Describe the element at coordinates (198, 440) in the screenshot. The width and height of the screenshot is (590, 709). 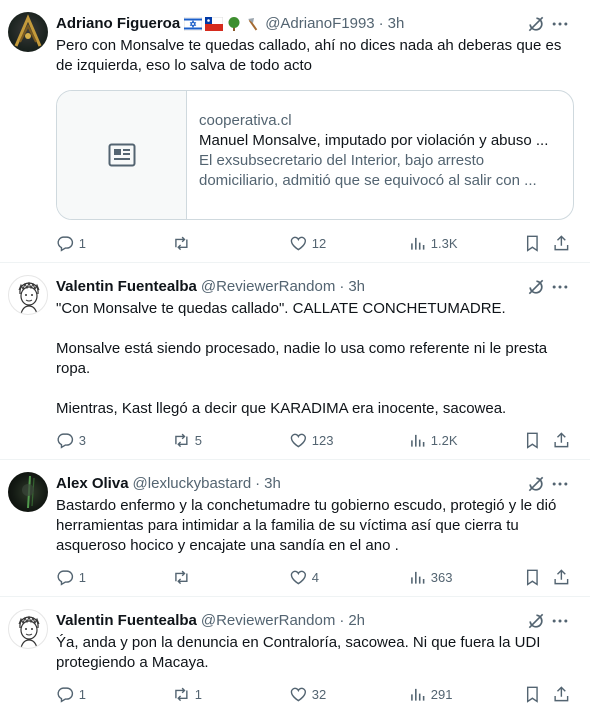
I see `retweet-count: 5` at that location.